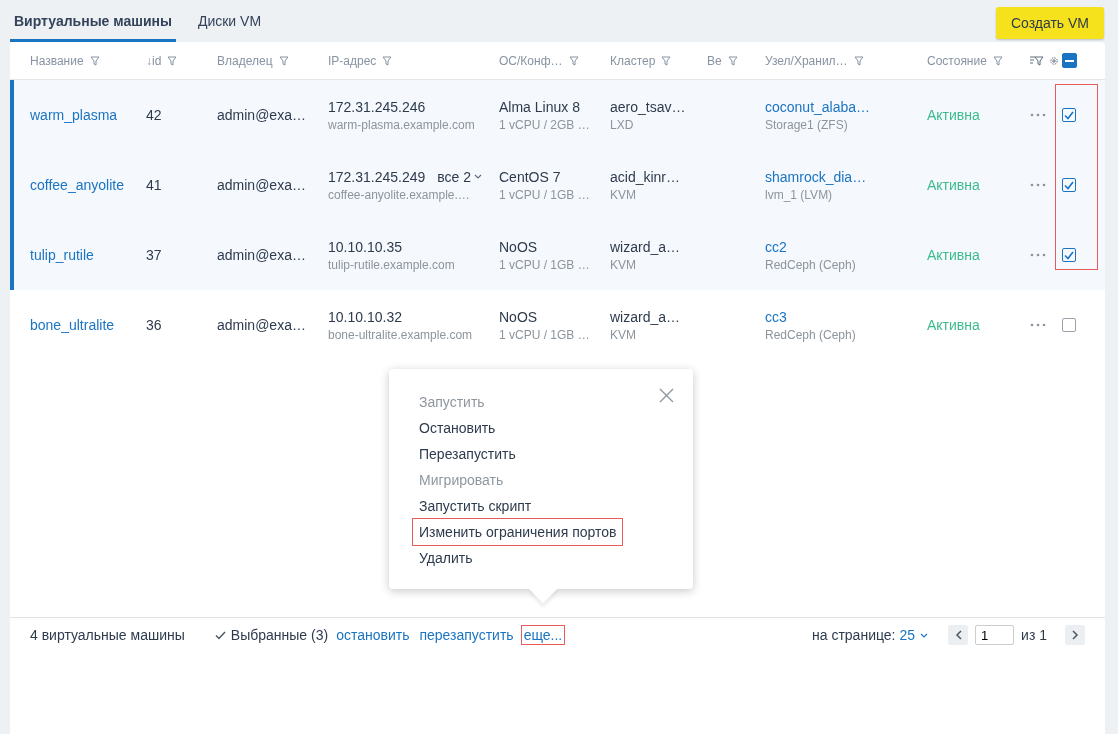 Image resolution: width=1118 pixels, height=734 pixels. I want to click on id-cell-text: 41, so click(154, 185).